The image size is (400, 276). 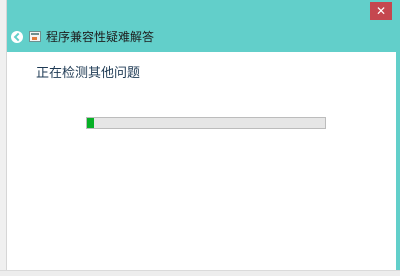 I want to click on close-icon: ✕, so click(x=381, y=11).